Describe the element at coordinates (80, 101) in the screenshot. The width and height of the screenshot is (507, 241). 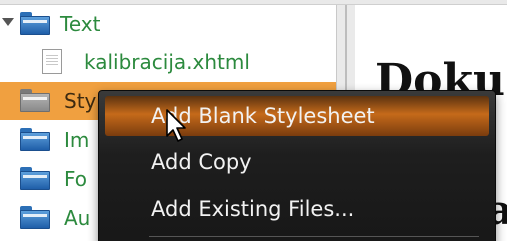
I see `tree-item-label: Sty` at that location.